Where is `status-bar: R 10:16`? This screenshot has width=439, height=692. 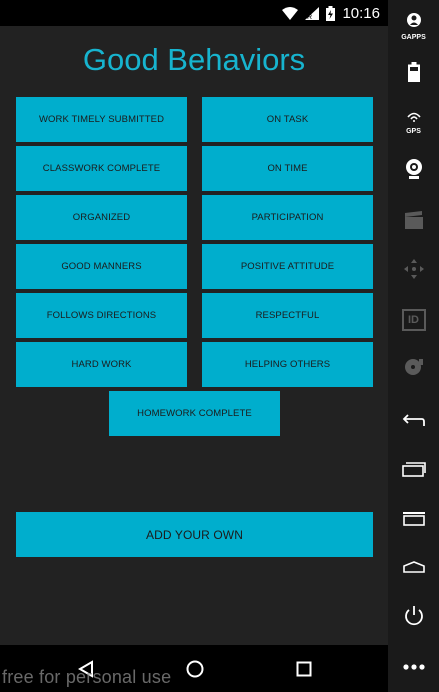
status-bar: R 10:16 is located at coordinates (194, 13).